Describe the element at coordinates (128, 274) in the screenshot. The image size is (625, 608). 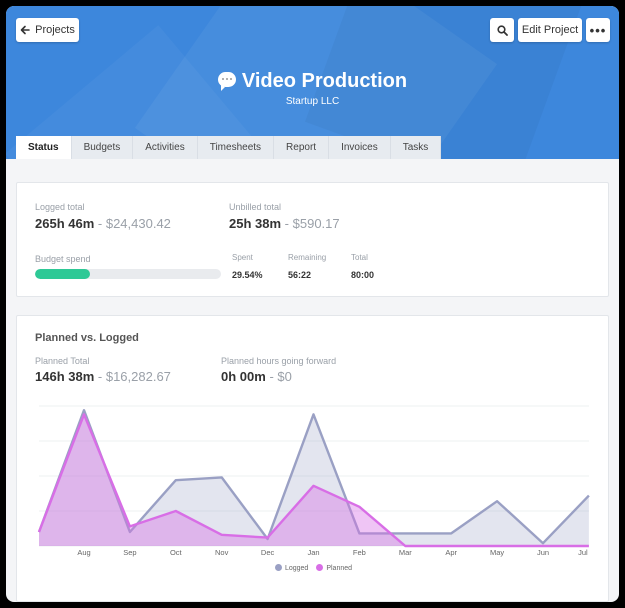
I see `budget-progress-bar` at that location.